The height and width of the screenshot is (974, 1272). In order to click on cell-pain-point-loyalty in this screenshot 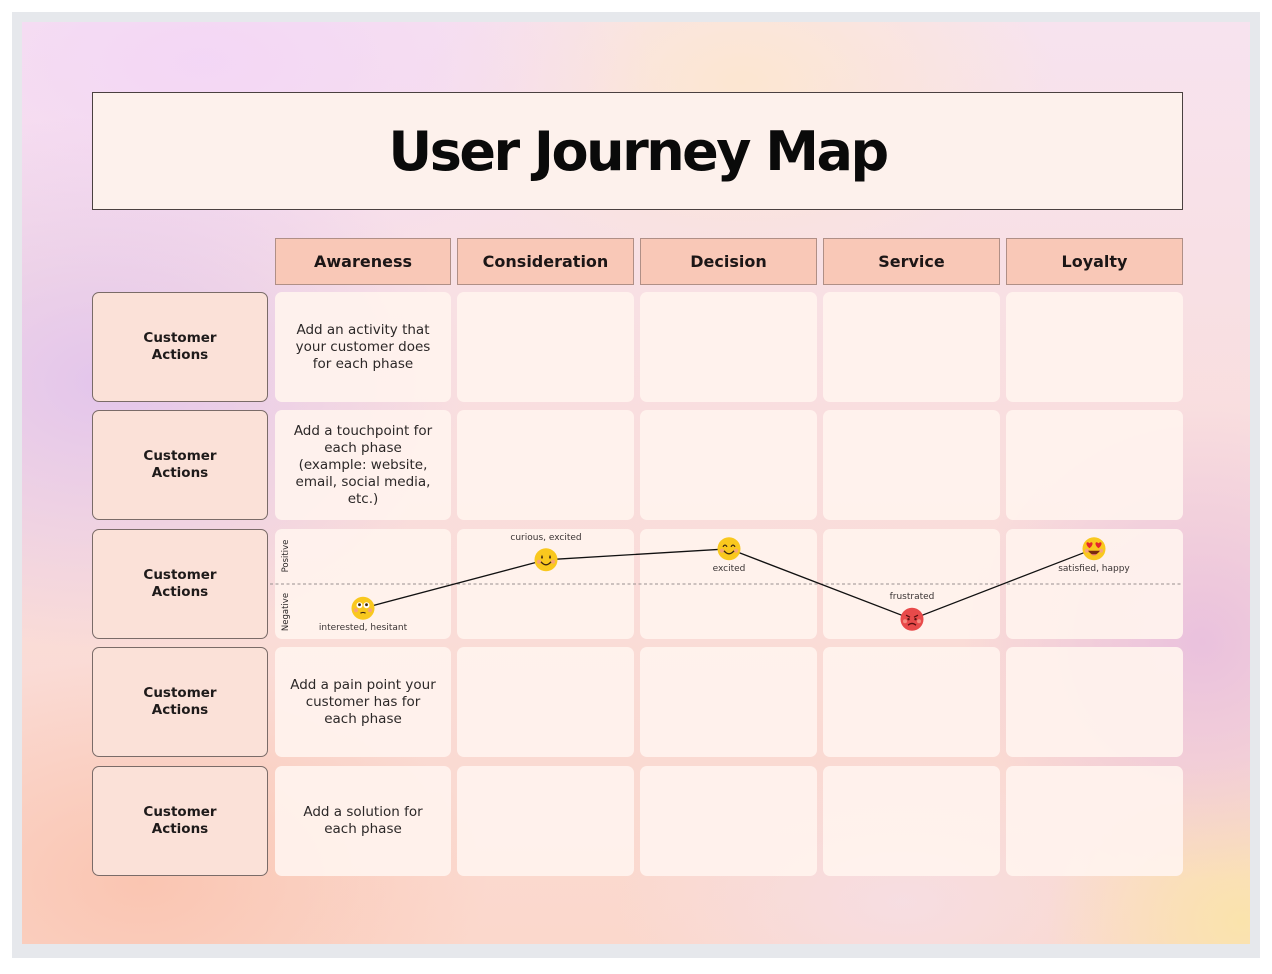, I will do `click(1094, 702)`.